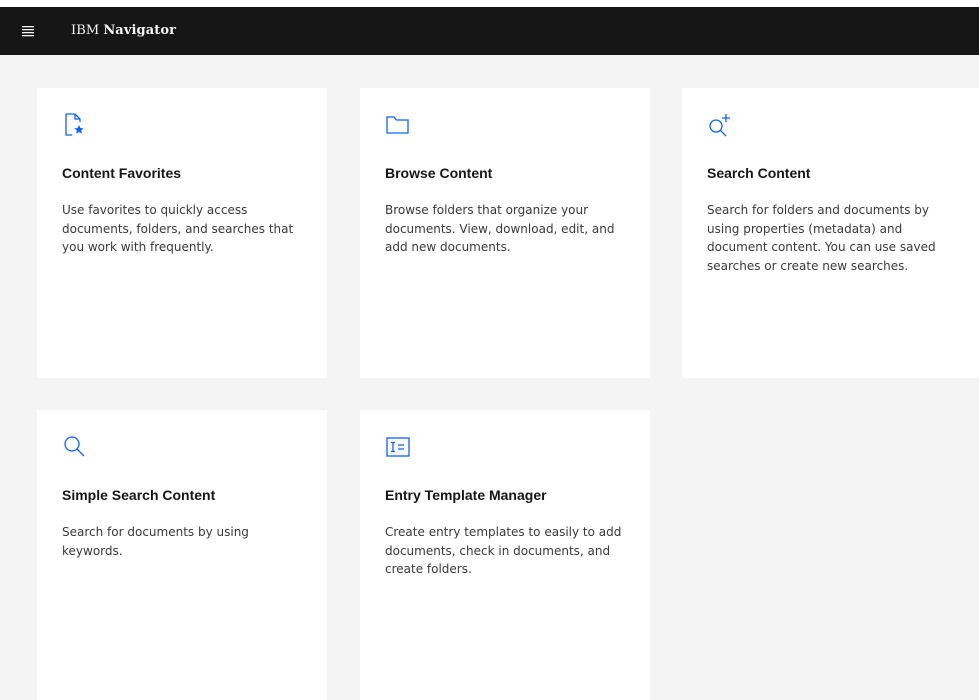  What do you see at coordinates (398, 125) in the screenshot?
I see `folder-icon` at bounding box center [398, 125].